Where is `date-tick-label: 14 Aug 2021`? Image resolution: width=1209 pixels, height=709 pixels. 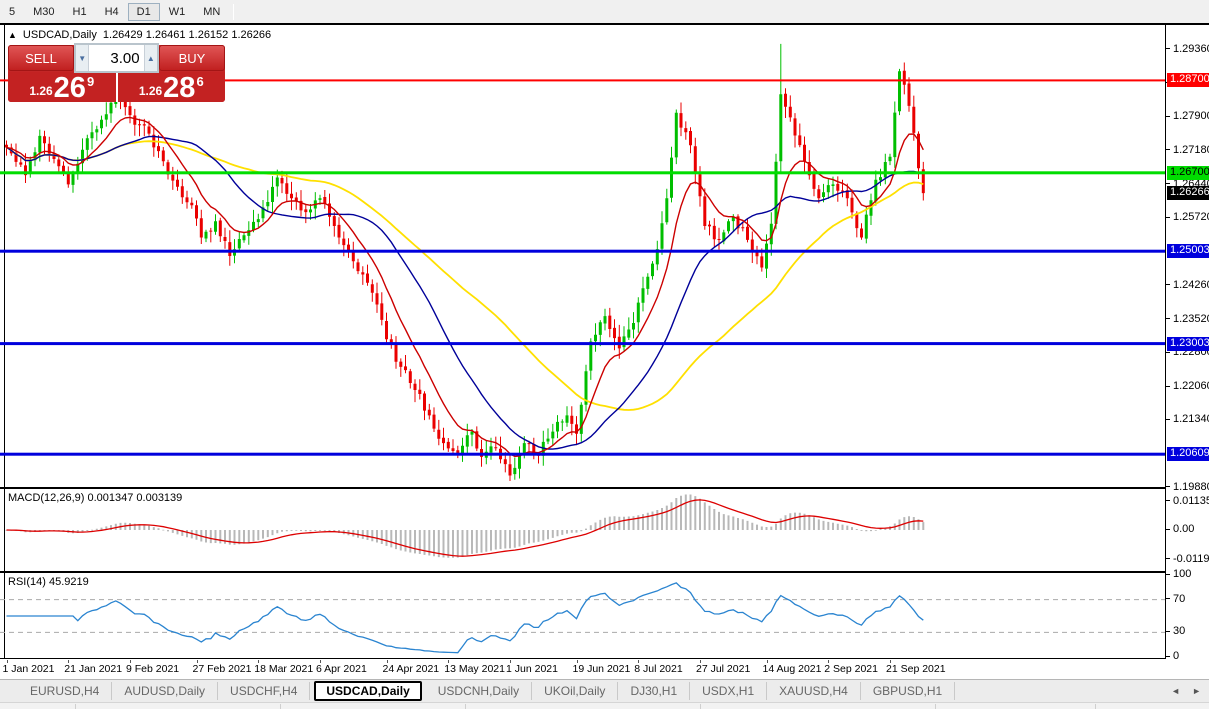 date-tick-label: 14 Aug 2021 is located at coordinates (792, 669).